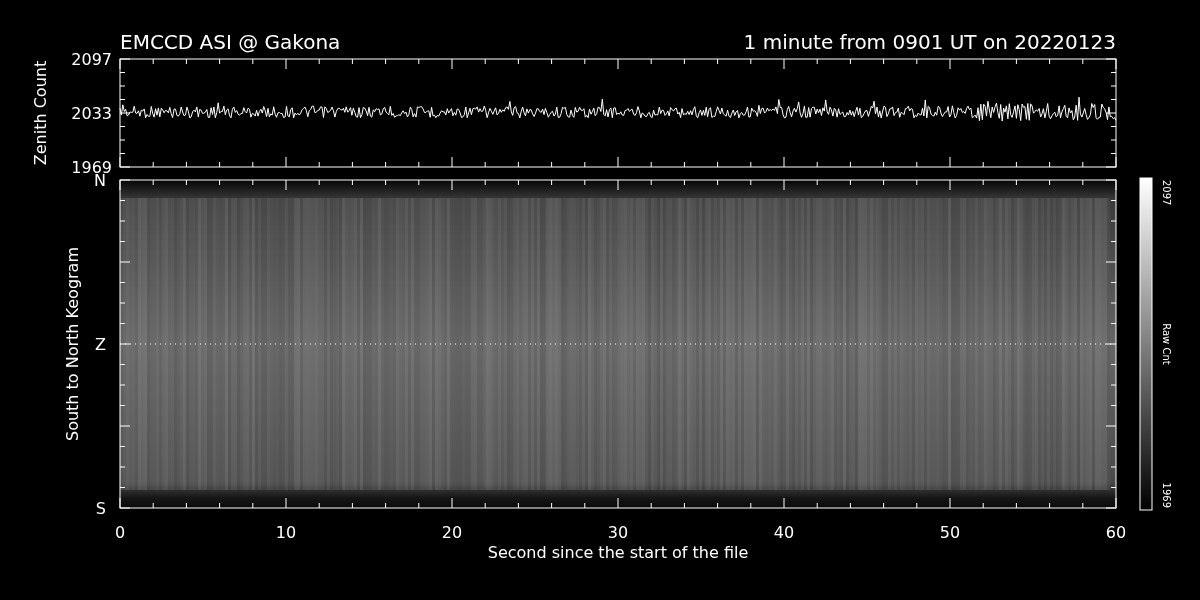 The height and width of the screenshot is (600, 1200). What do you see at coordinates (1166, 495) in the screenshot?
I see `colorbar-min-label: 1969` at bounding box center [1166, 495].